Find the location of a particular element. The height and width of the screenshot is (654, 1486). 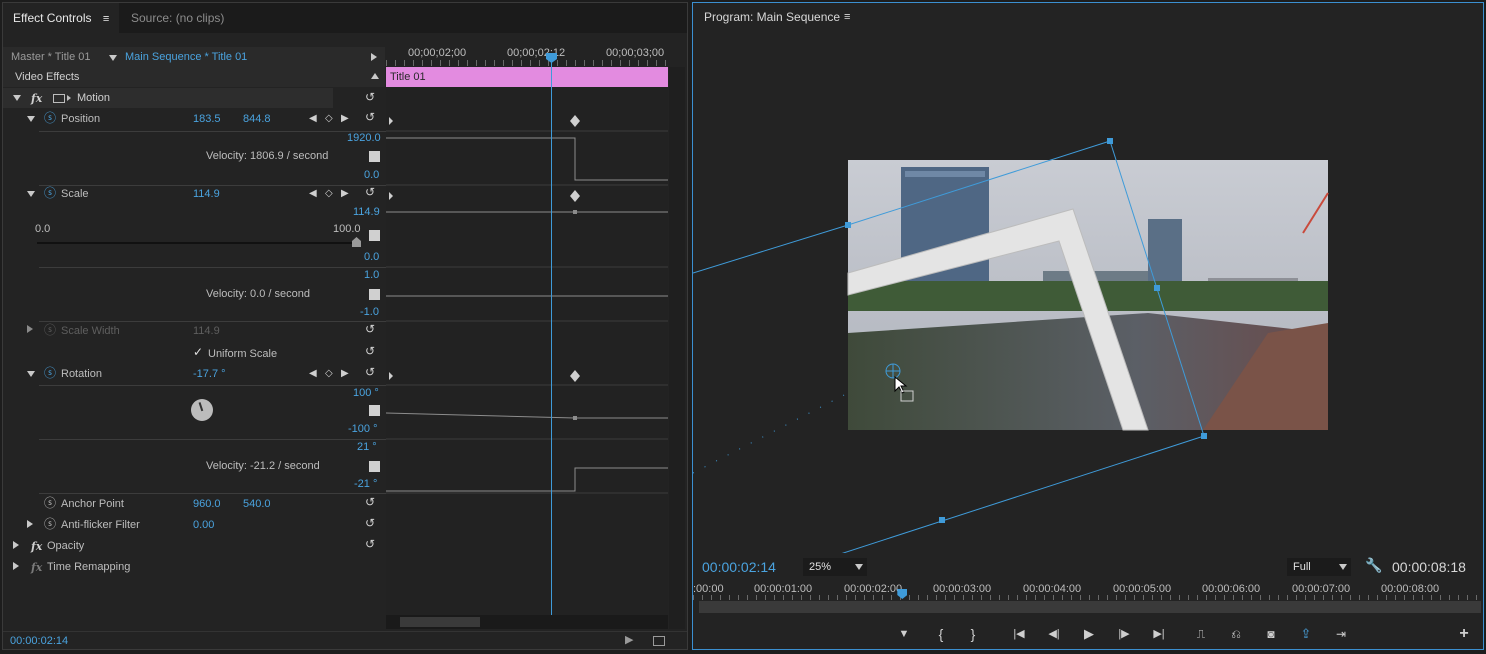

rotation-dial-needle is located at coordinates (201, 407).